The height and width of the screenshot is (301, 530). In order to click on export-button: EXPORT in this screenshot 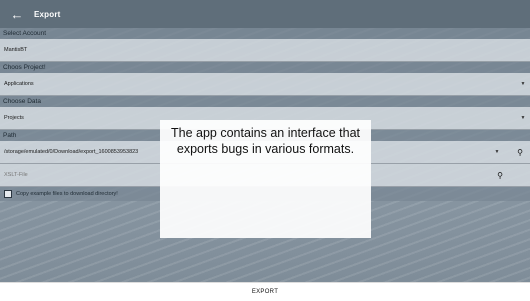, I will do `click(265, 292)`.